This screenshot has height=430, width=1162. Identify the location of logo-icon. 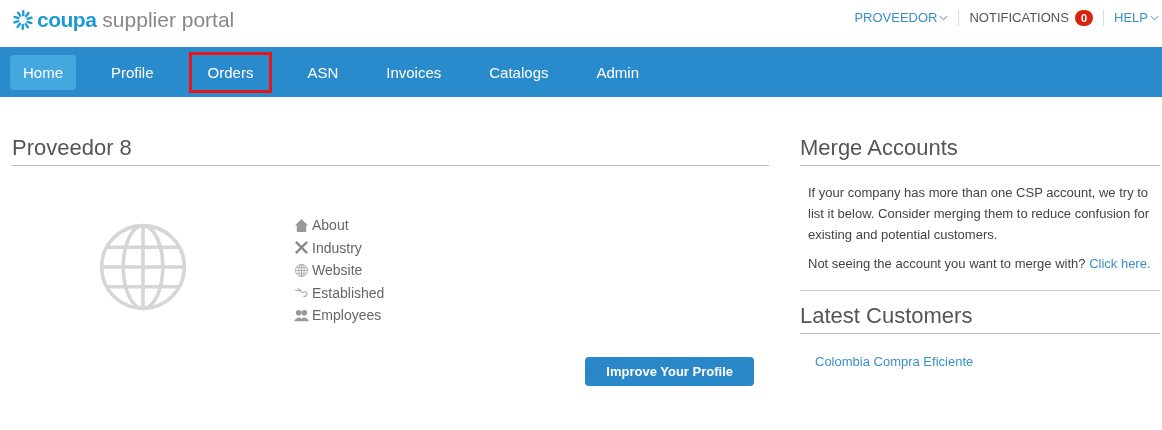
(23, 19).